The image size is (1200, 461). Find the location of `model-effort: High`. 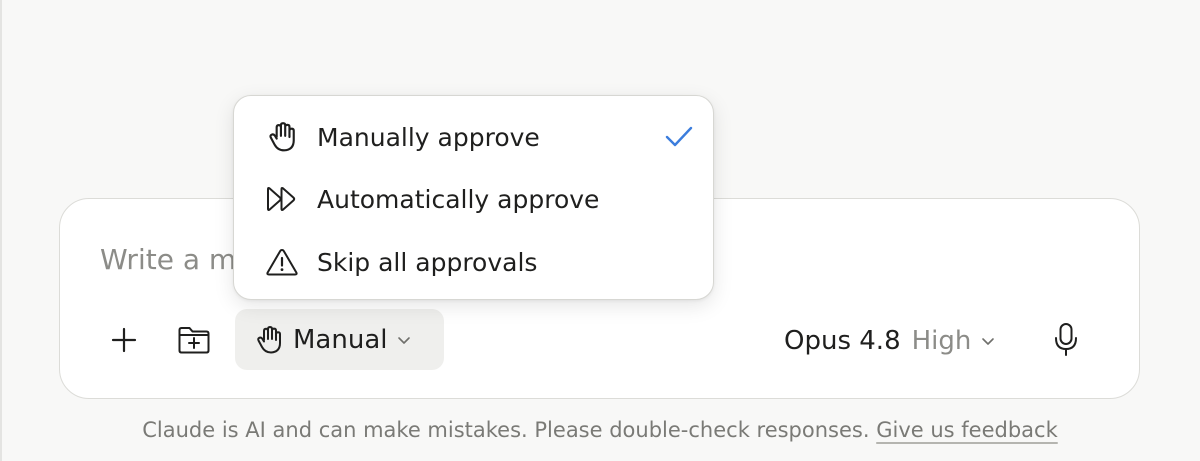

model-effort: High is located at coordinates (941, 341).